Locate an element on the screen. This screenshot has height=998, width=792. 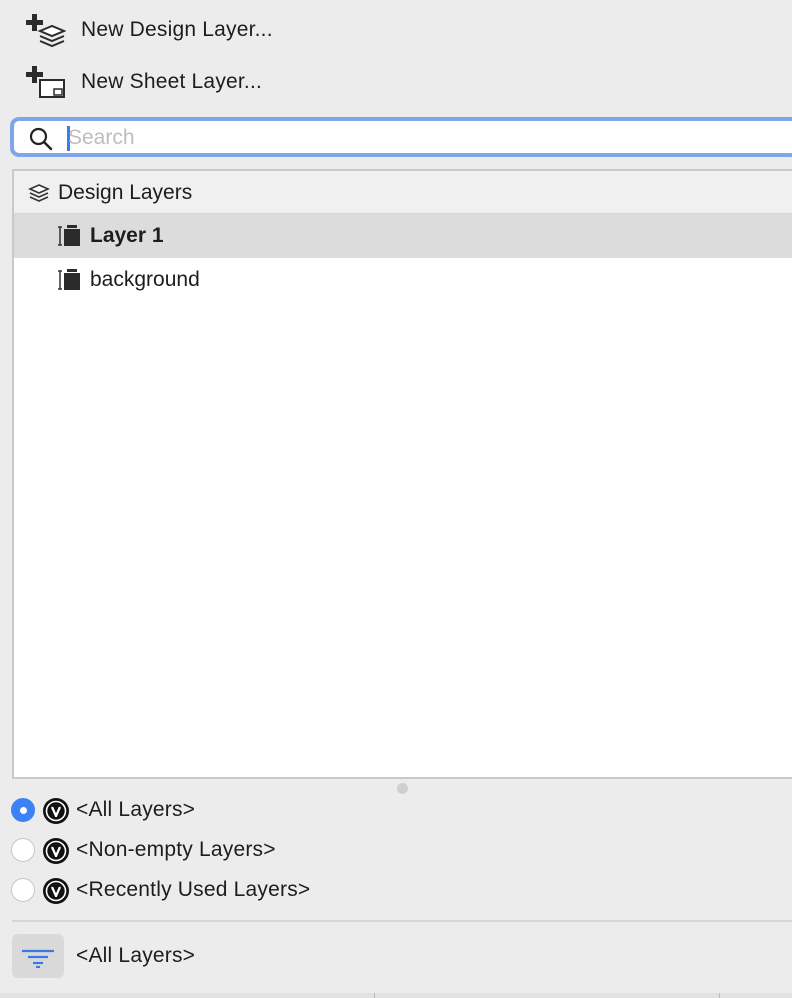
group-label: Design Layers is located at coordinates (125, 192).